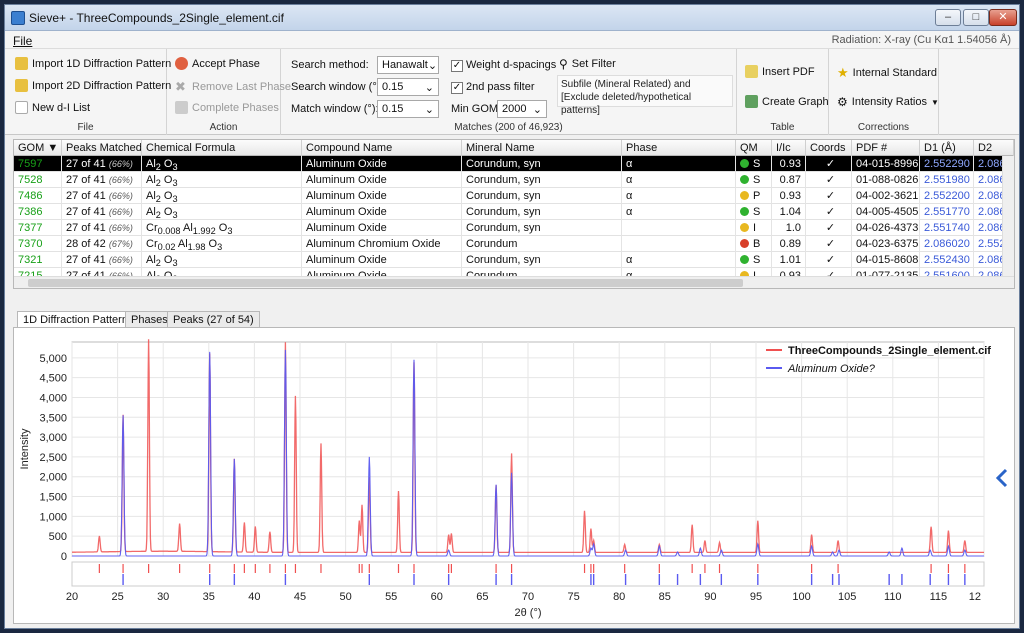 The image size is (1024, 633). What do you see at coordinates (102, 196) in the screenshot?
I see `cell-peaks-matched: 27 of 41 (66%)` at bounding box center [102, 196].